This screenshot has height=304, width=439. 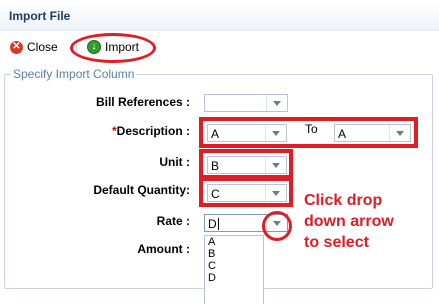 I want to click on annotation-line-3: to select, so click(x=336, y=242).